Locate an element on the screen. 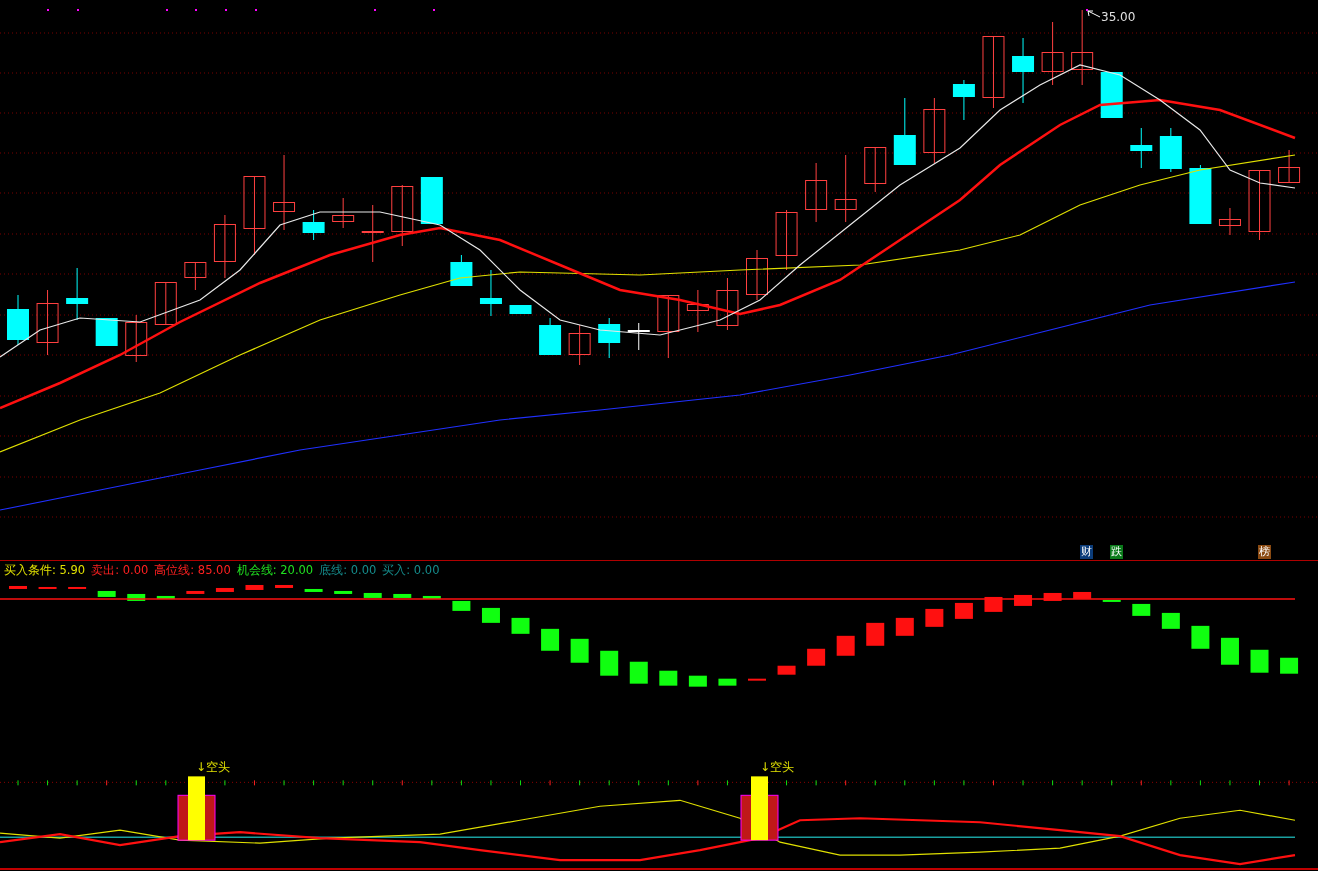 The width and height of the screenshot is (1318, 871). pointer-arrow-icon is located at coordinates (1094, 14).